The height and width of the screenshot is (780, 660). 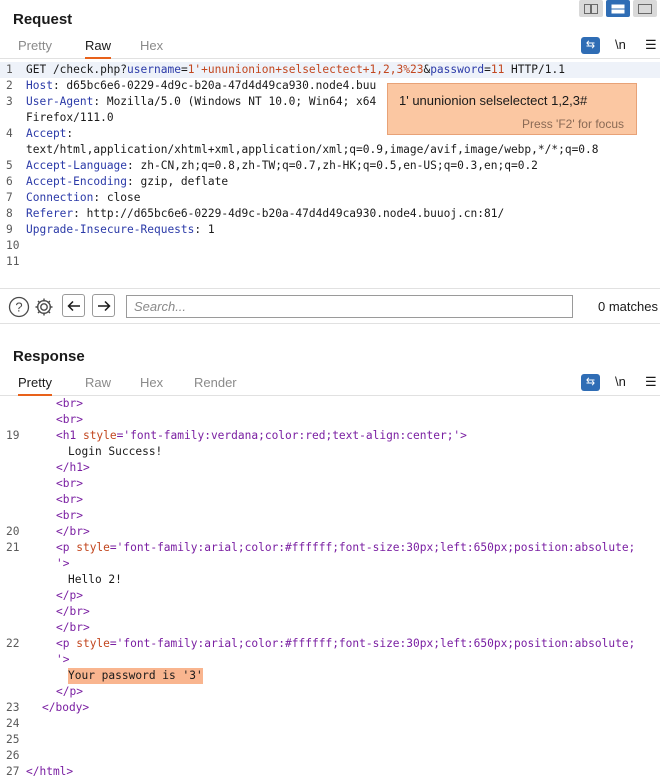 I want to click on tooltip-decoded-text: 1' ununionion selselectect 1,2,3#, so click(x=493, y=100).